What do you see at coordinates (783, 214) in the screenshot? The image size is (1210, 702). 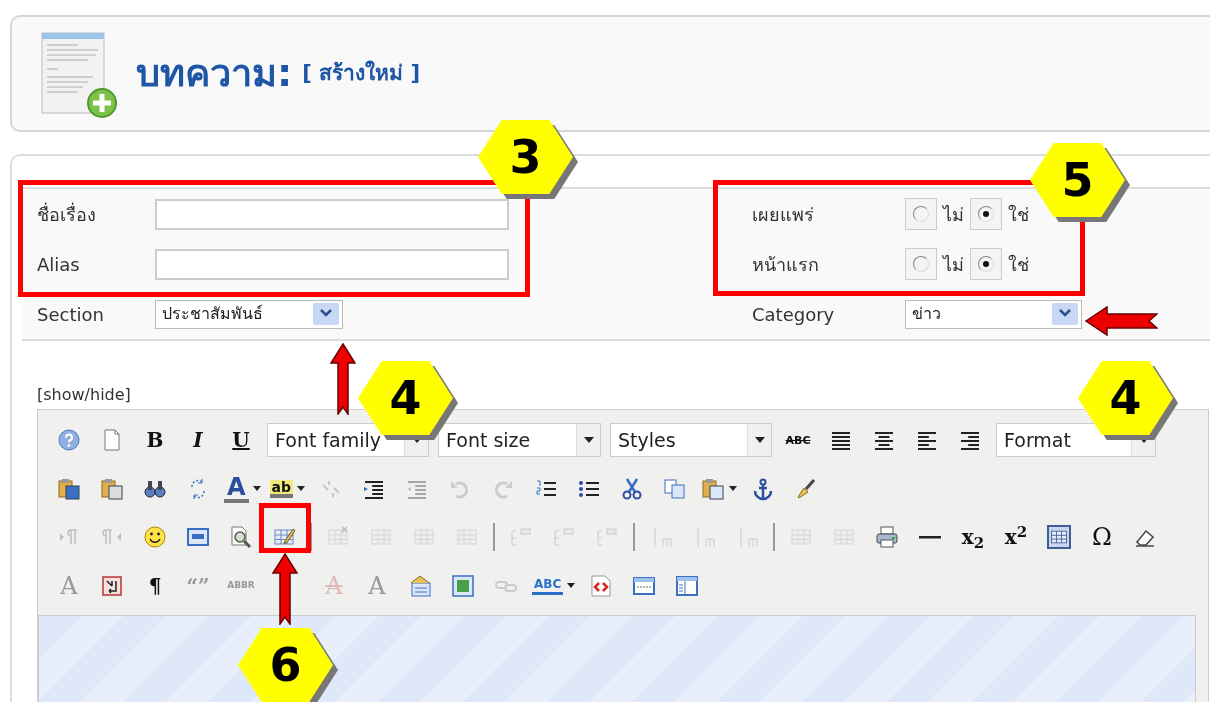 I see `field-label: เผยแพร่` at bounding box center [783, 214].